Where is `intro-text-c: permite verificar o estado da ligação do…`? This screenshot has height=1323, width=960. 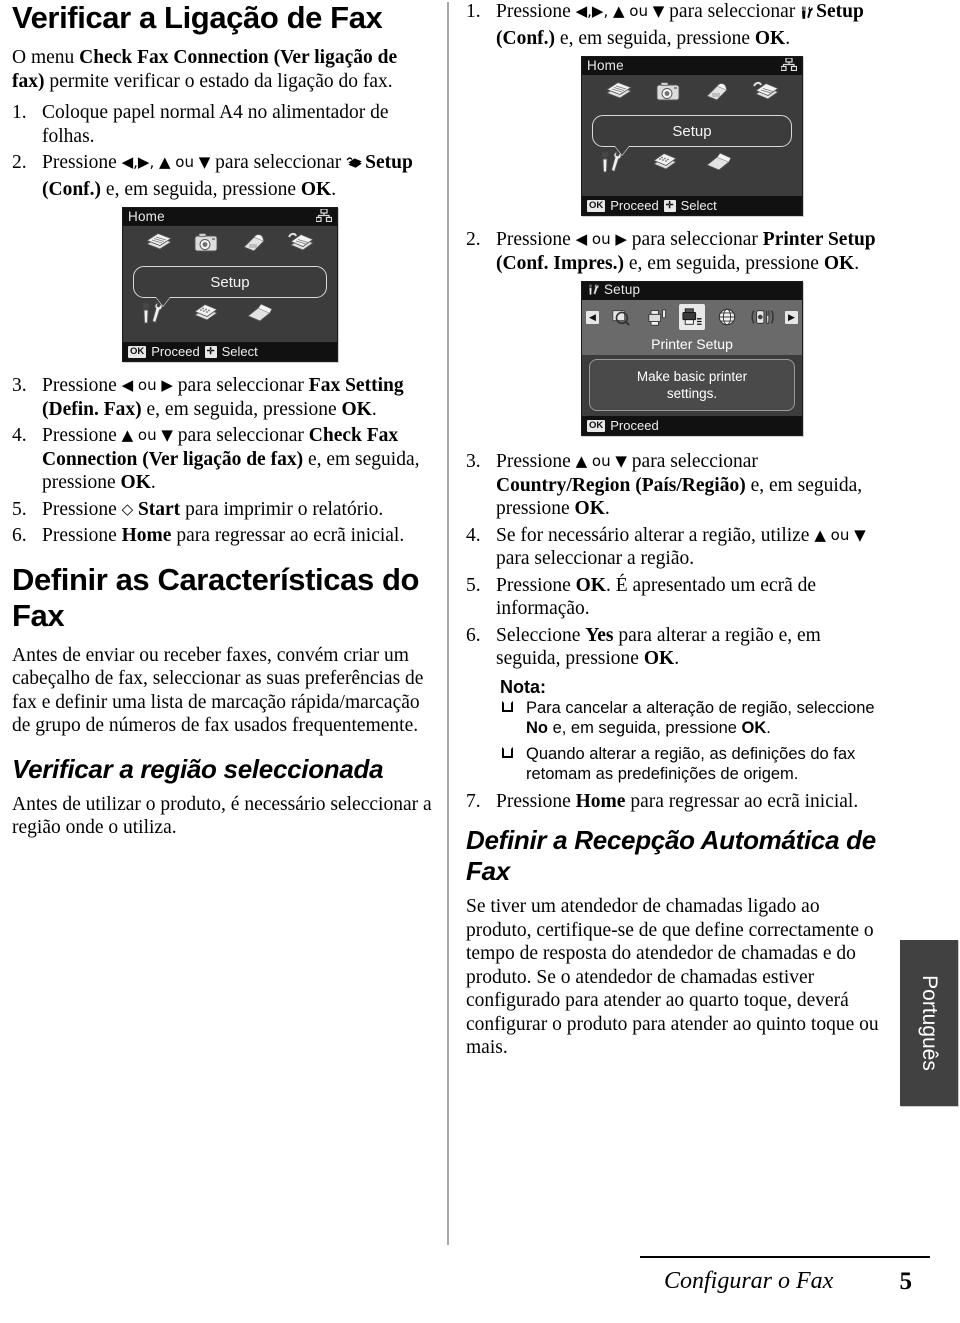
intro-text-c: permite verificar o estado da ligação do… is located at coordinates (218, 81).